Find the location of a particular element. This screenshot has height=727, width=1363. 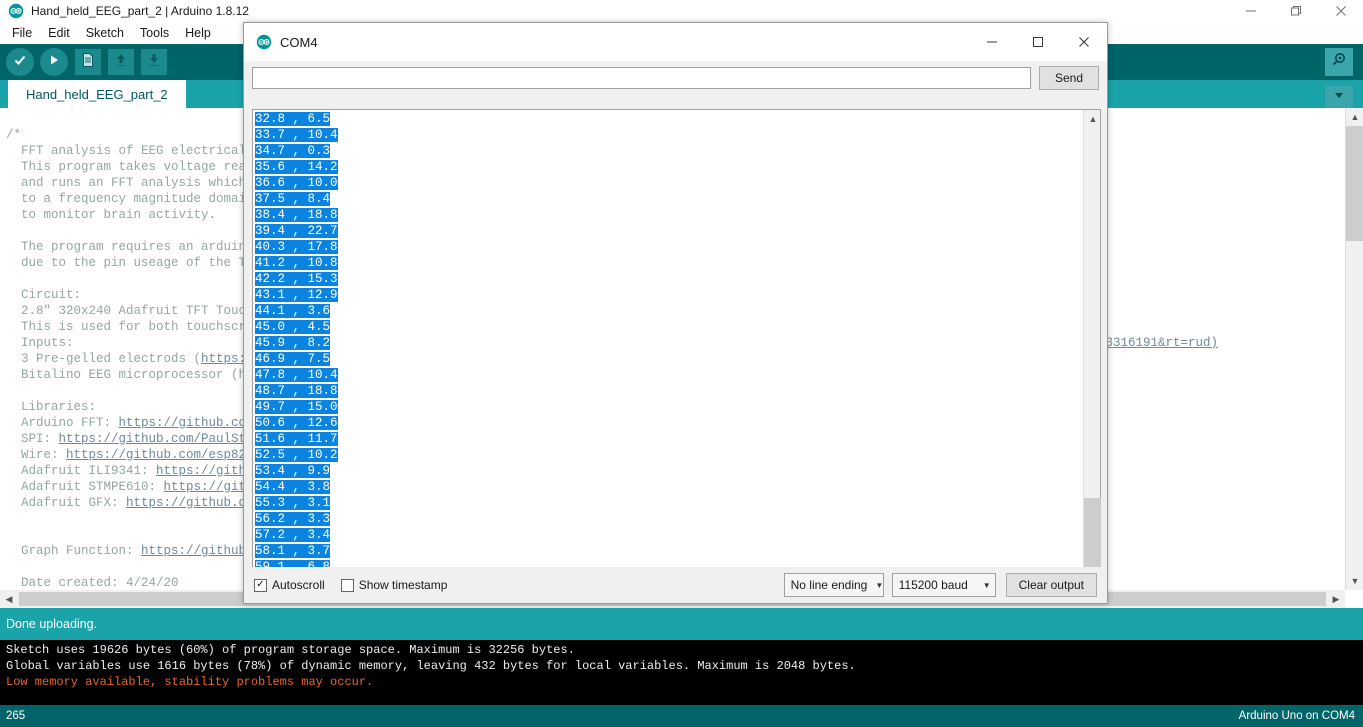

window-controls is located at coordinates (1295, 11).